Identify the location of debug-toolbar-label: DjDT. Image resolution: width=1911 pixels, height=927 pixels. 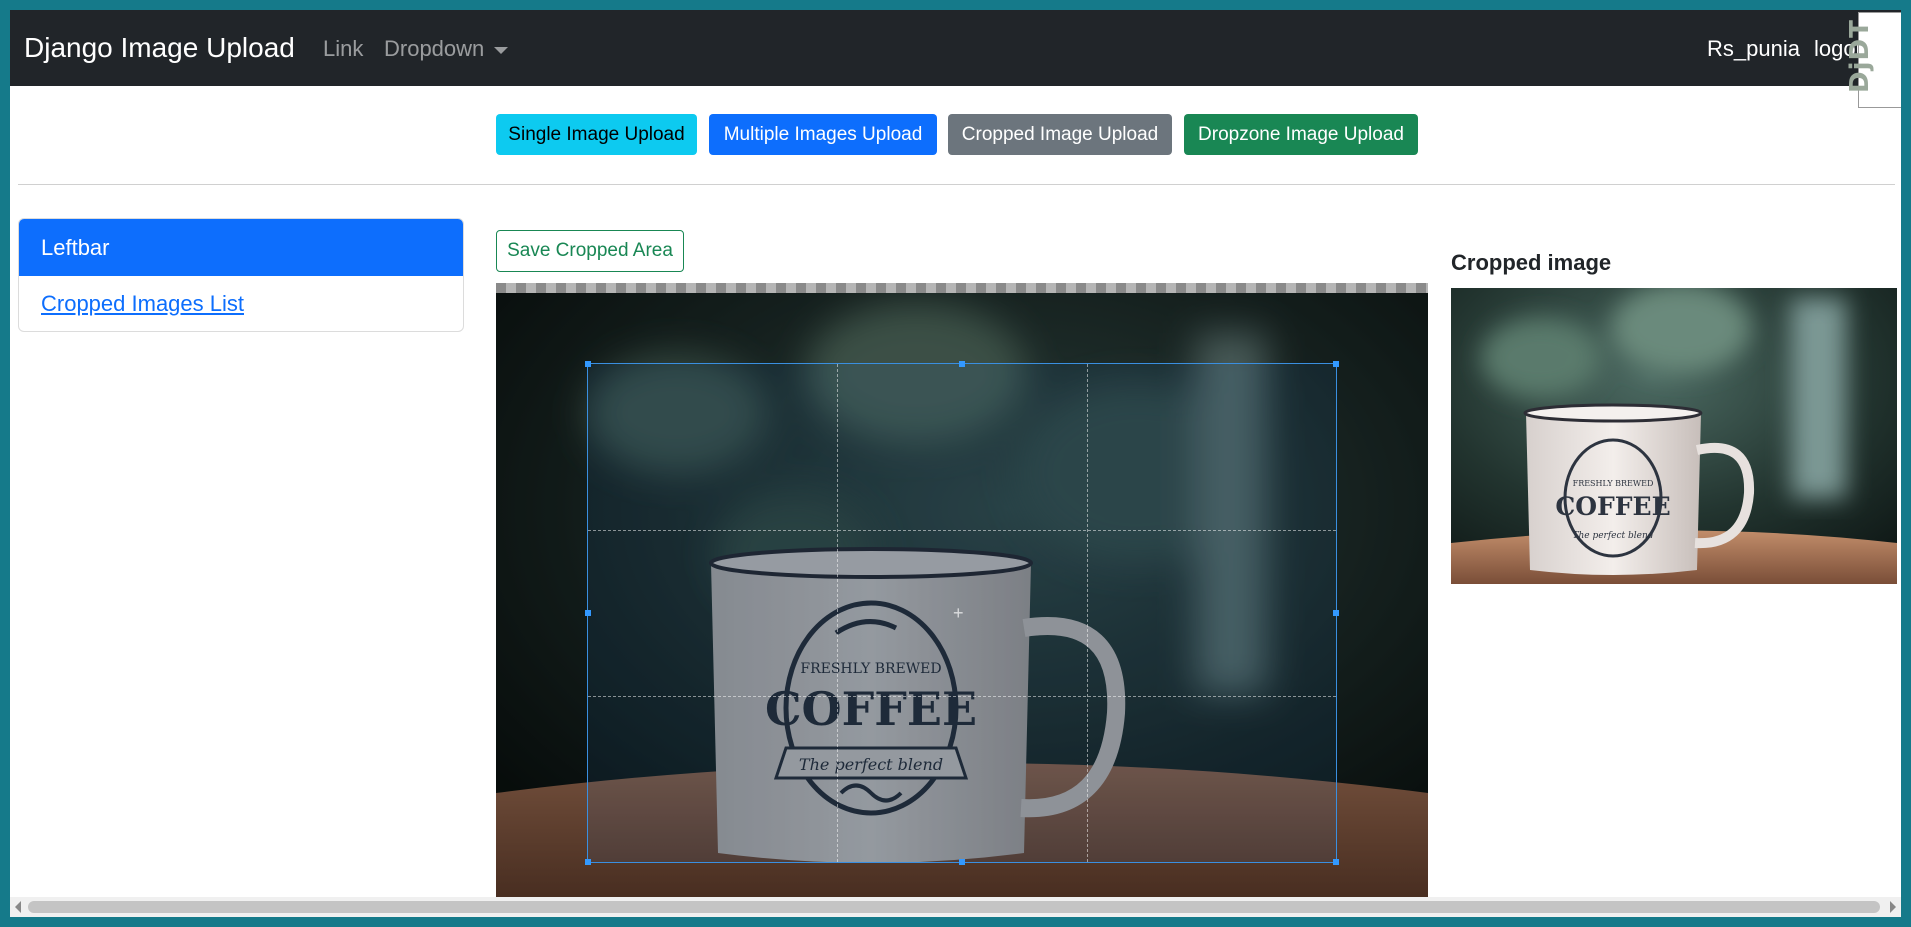
(1860, 56).